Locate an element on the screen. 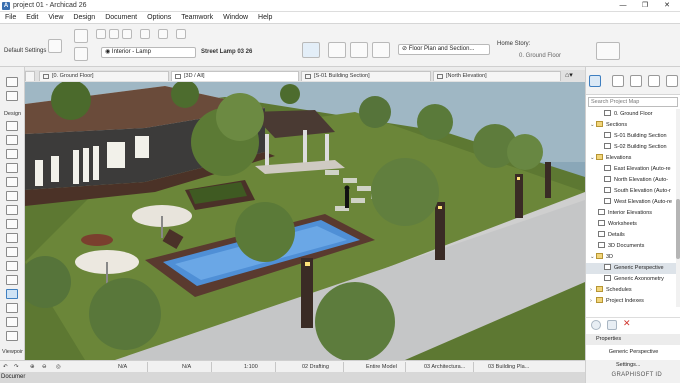 This screenshot has width=680, height=383. minimize-button: — is located at coordinates (623, 6).